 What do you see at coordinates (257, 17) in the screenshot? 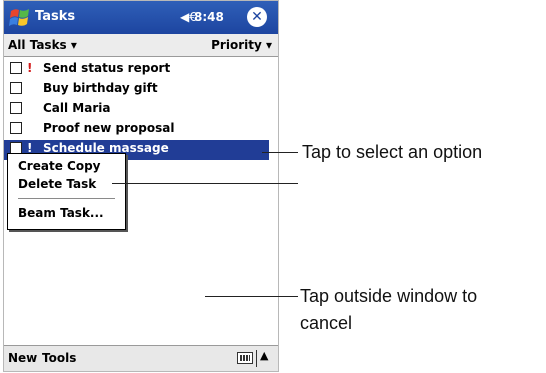
I see `close-button: ✕` at bounding box center [257, 17].